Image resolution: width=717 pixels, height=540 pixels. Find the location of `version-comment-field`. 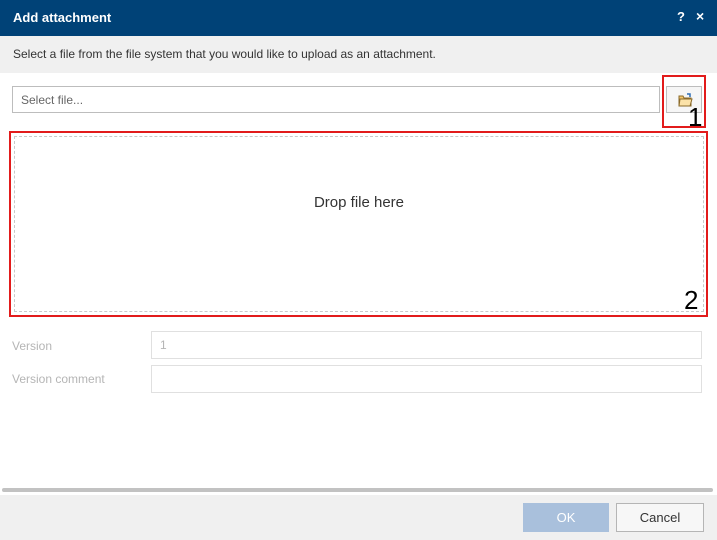

version-comment-field is located at coordinates (426, 379).